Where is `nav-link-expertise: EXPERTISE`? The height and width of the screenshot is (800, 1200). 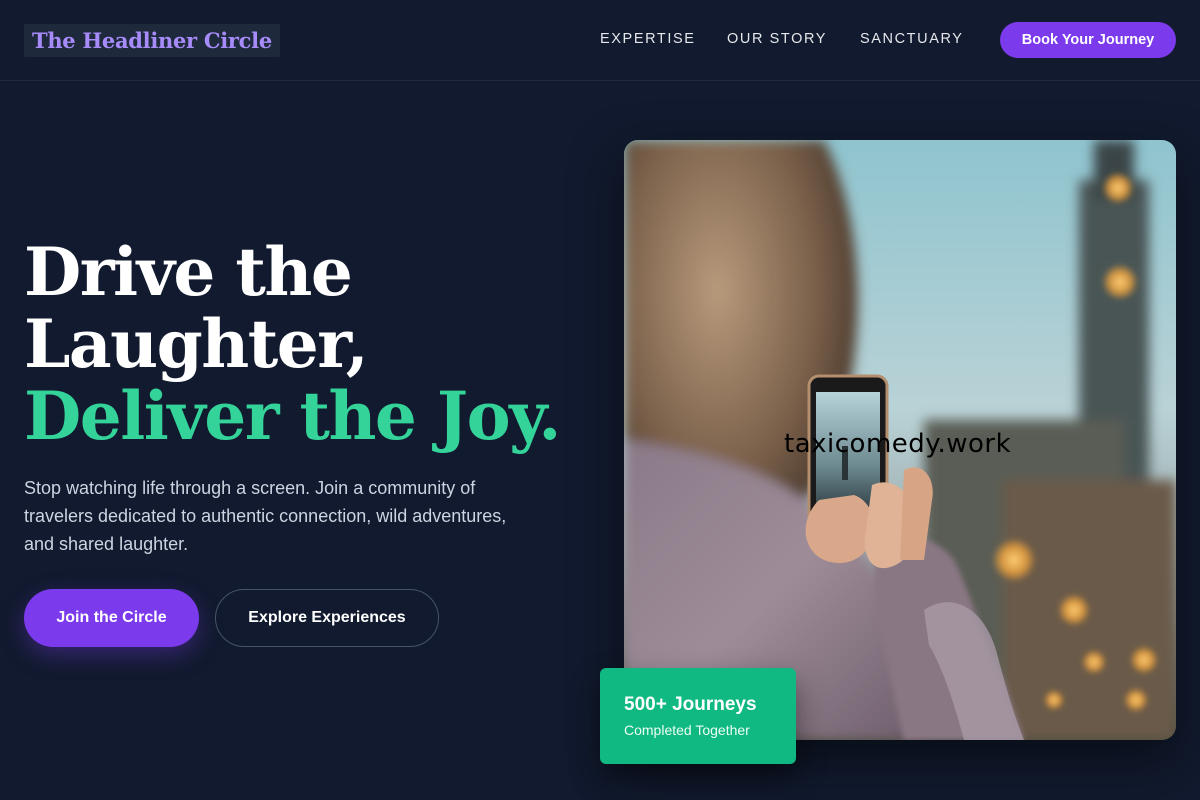
nav-link-expertise: EXPERTISE is located at coordinates (648, 39).